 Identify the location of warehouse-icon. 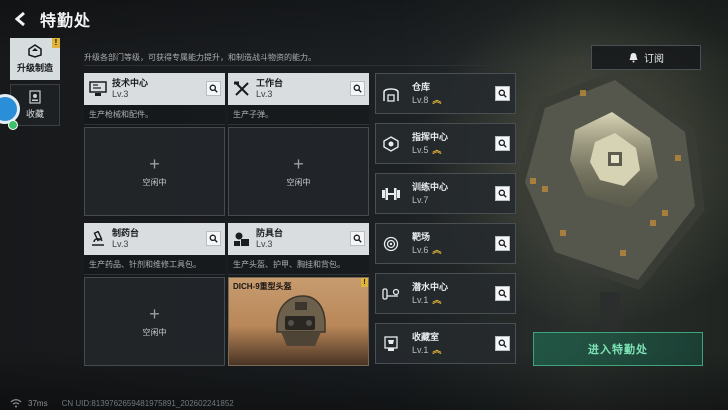
(391, 94).